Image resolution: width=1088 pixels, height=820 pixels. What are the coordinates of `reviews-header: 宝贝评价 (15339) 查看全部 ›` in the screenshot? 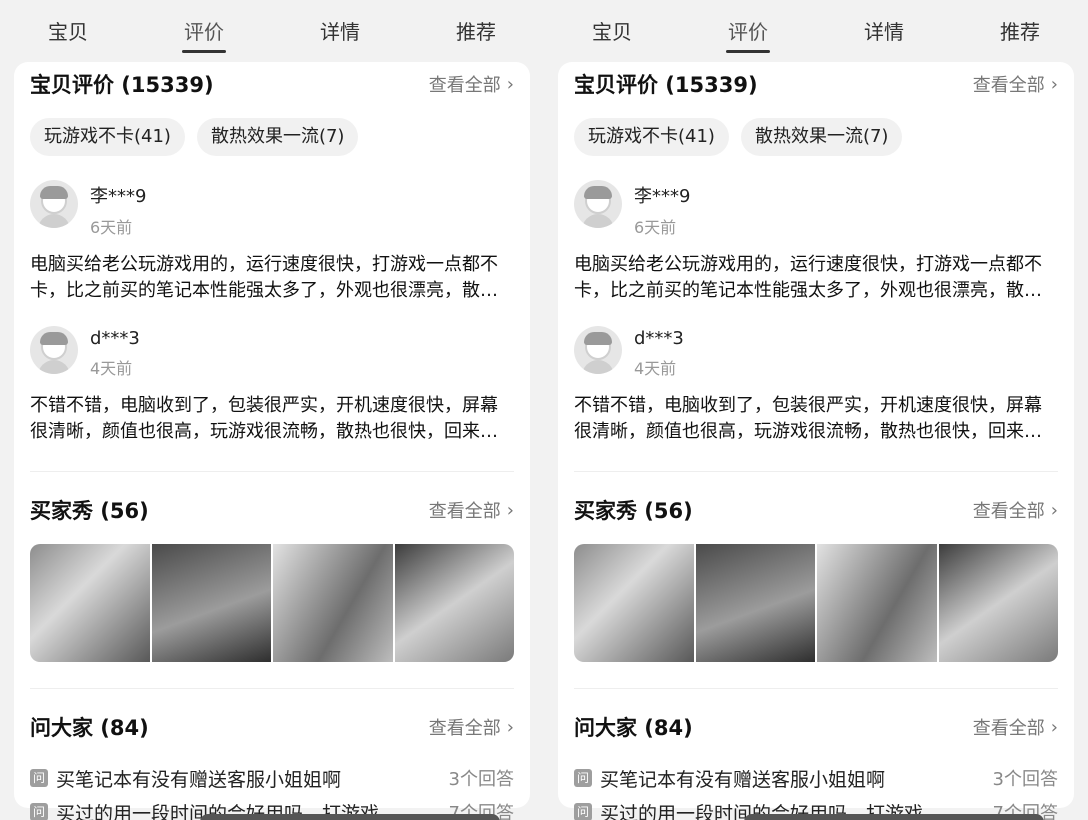 It's located at (816, 84).